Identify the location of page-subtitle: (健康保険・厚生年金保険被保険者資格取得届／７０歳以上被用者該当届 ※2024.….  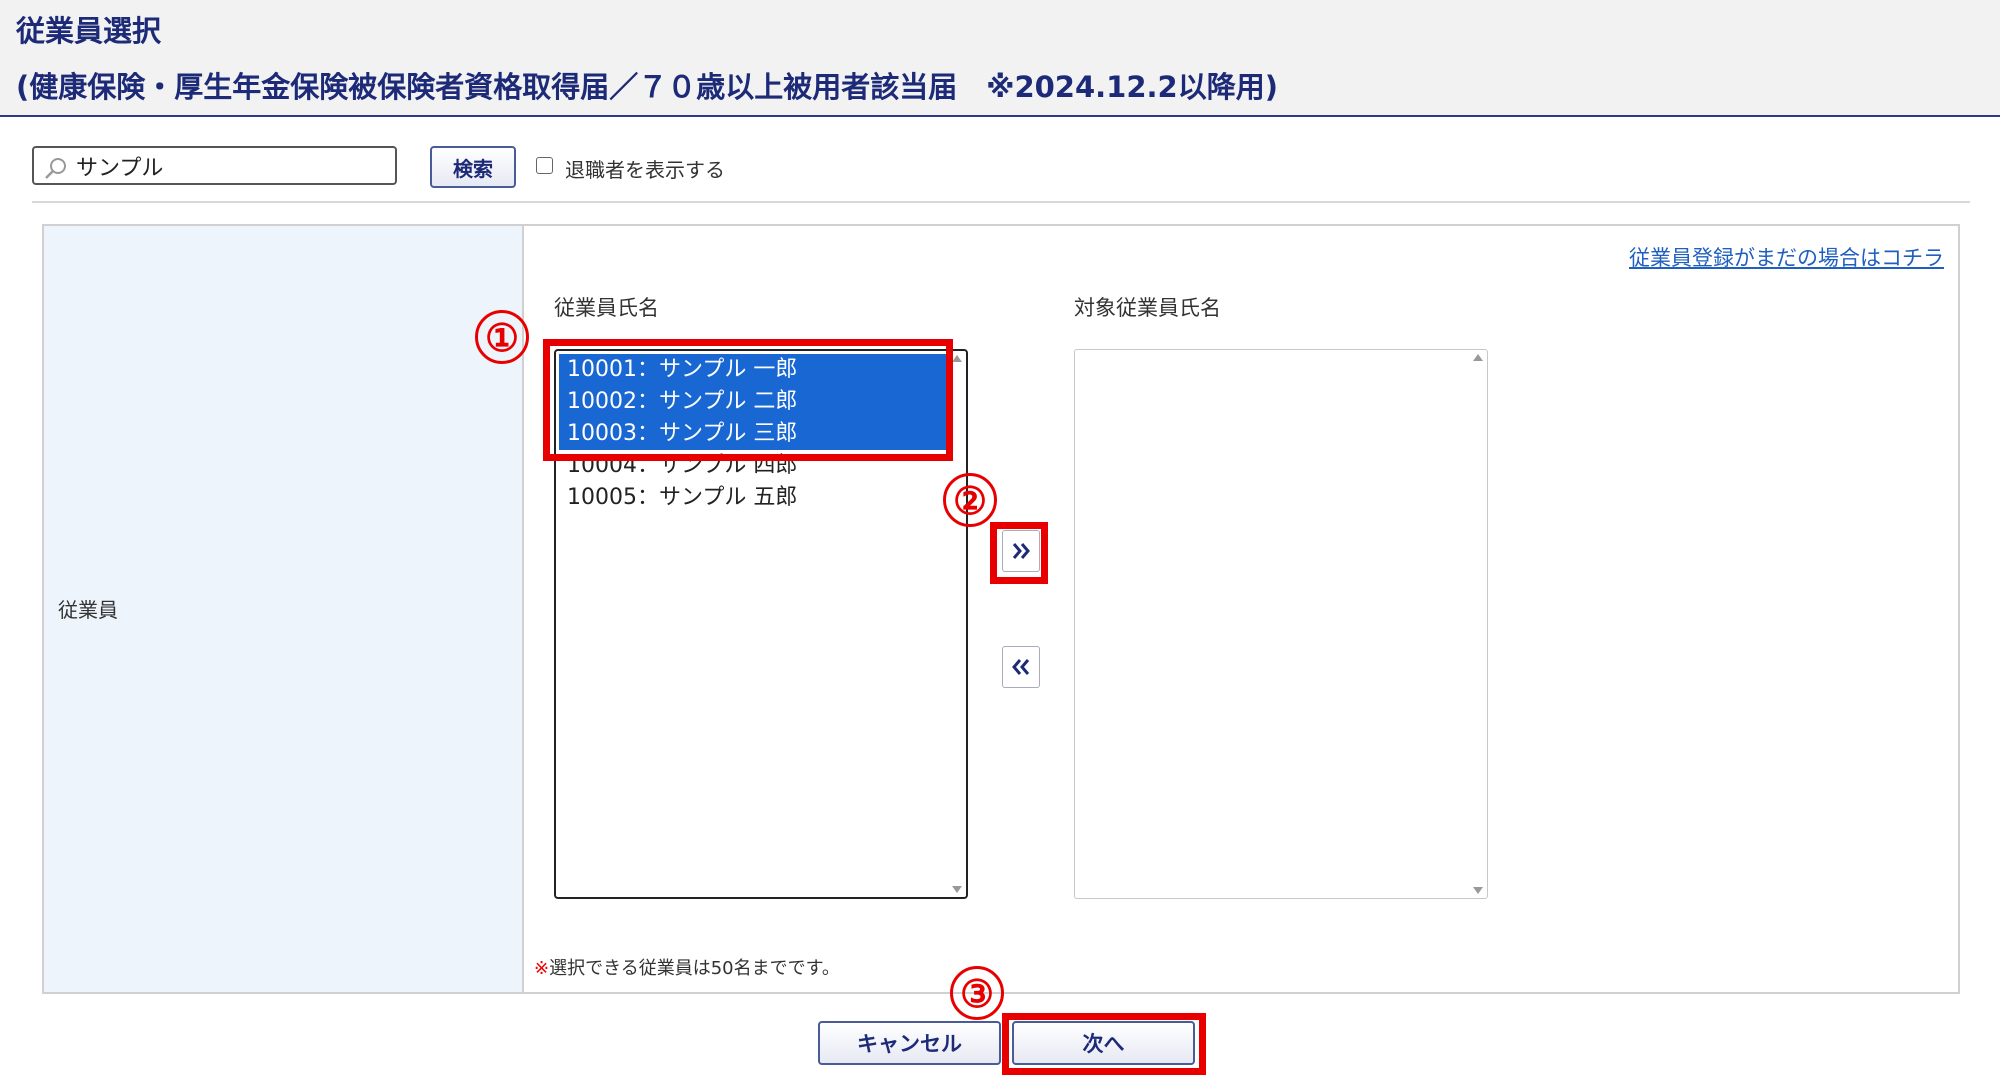
(647, 87).